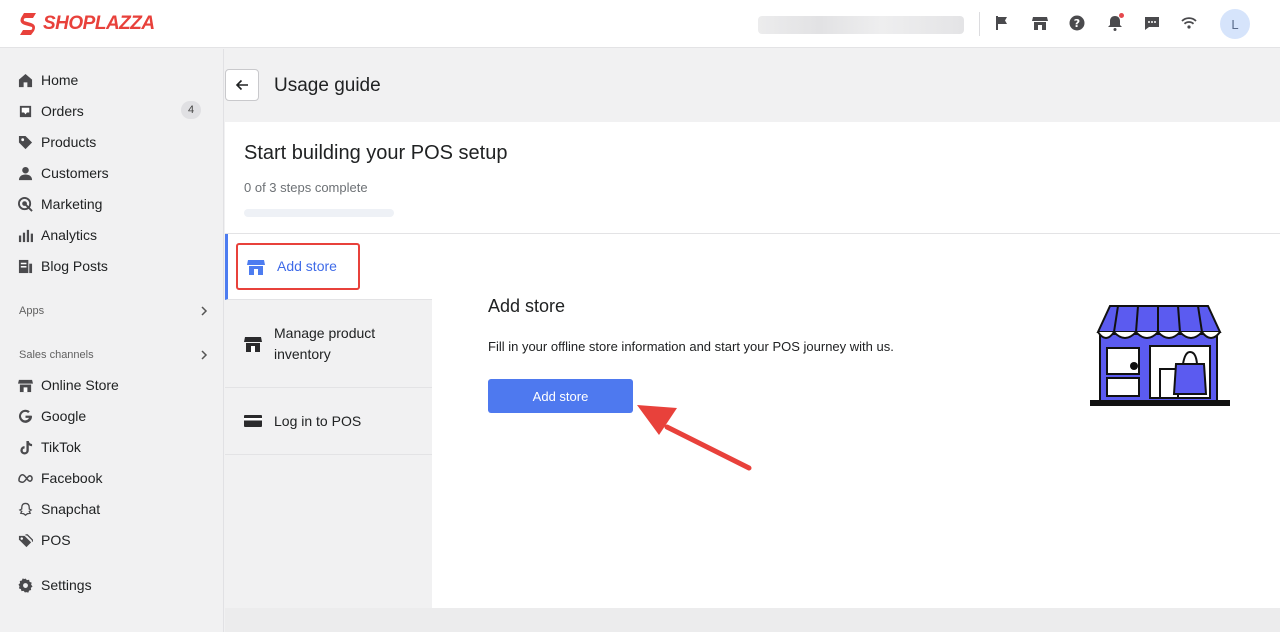 The width and height of the screenshot is (1280, 632). I want to click on document-icon, so click(25, 266).